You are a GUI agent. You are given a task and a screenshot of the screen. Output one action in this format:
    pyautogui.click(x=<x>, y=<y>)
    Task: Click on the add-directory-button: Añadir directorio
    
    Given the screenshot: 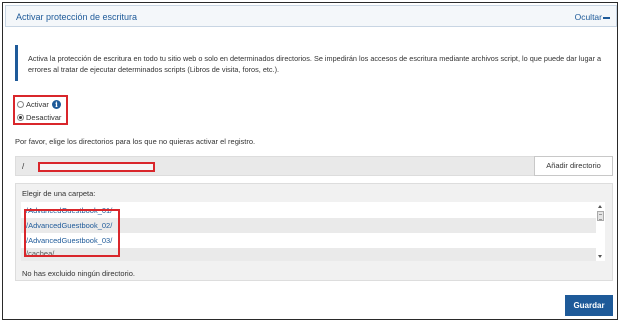 What is the action you would take?
    pyautogui.click(x=573, y=166)
    